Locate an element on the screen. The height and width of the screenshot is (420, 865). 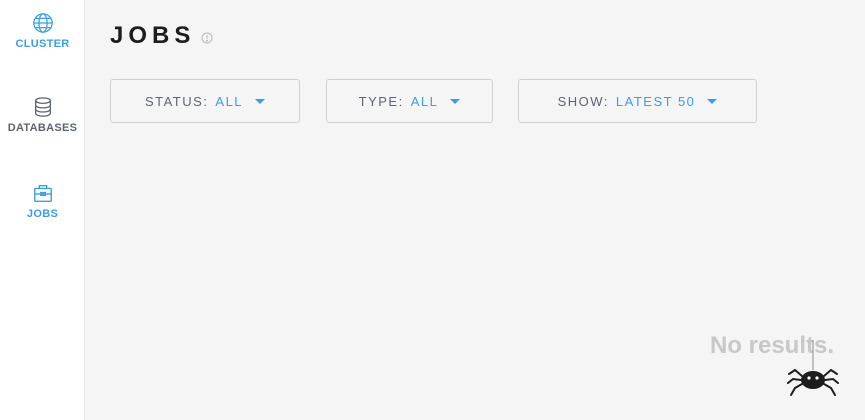
status-filter-value: ALL is located at coordinates (229, 101).